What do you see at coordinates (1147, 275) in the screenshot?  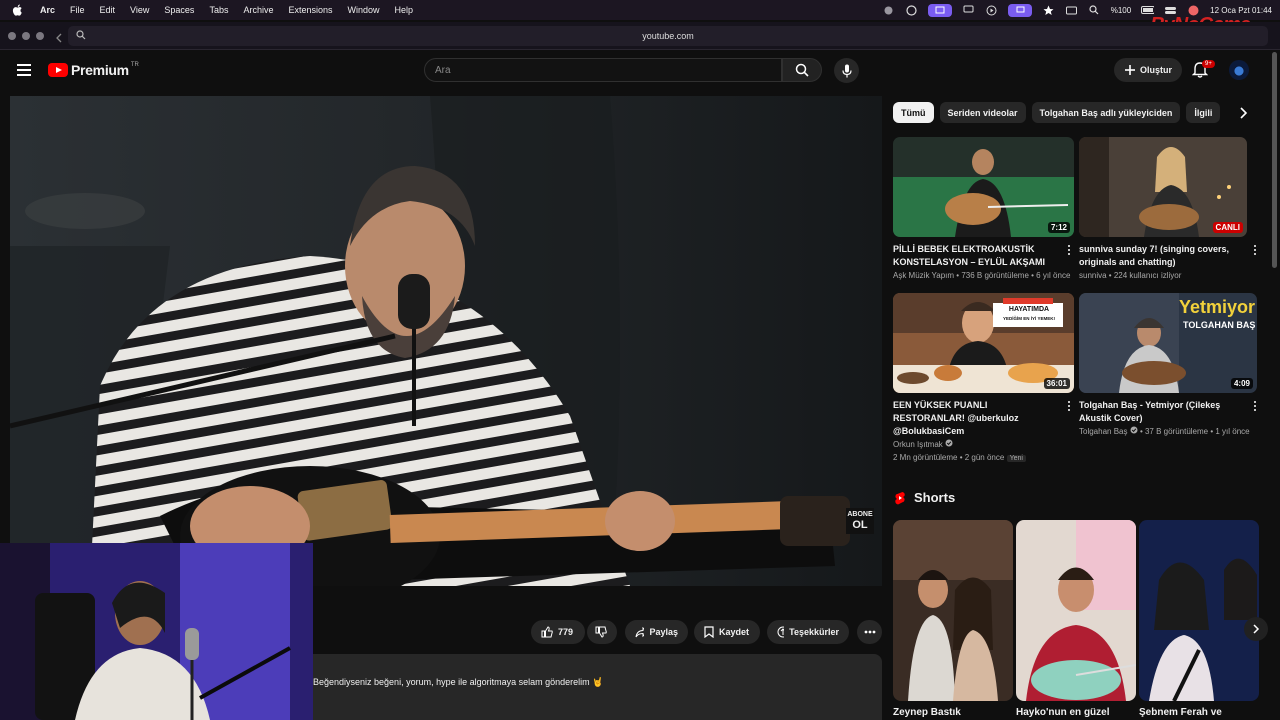 I see `video-meta: 224 kullanıcı izliyor` at bounding box center [1147, 275].